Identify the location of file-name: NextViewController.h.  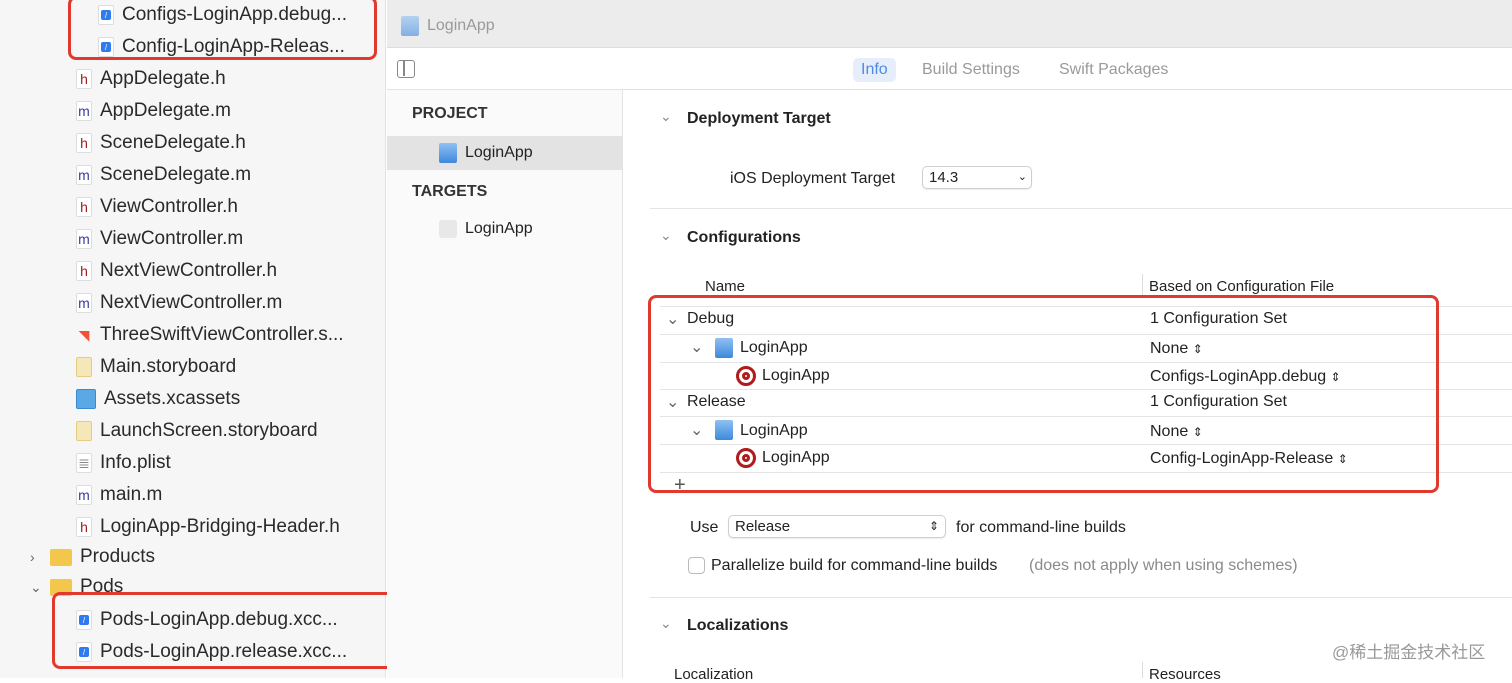
(189, 270).